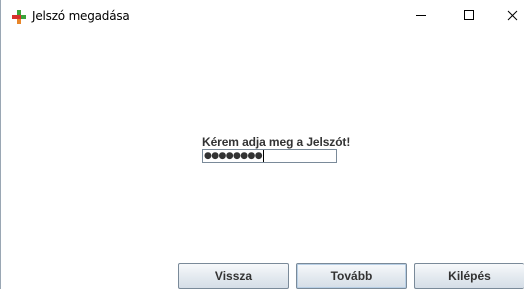 This screenshot has width=524, height=289. I want to click on window-left-border, so click(0, 144).